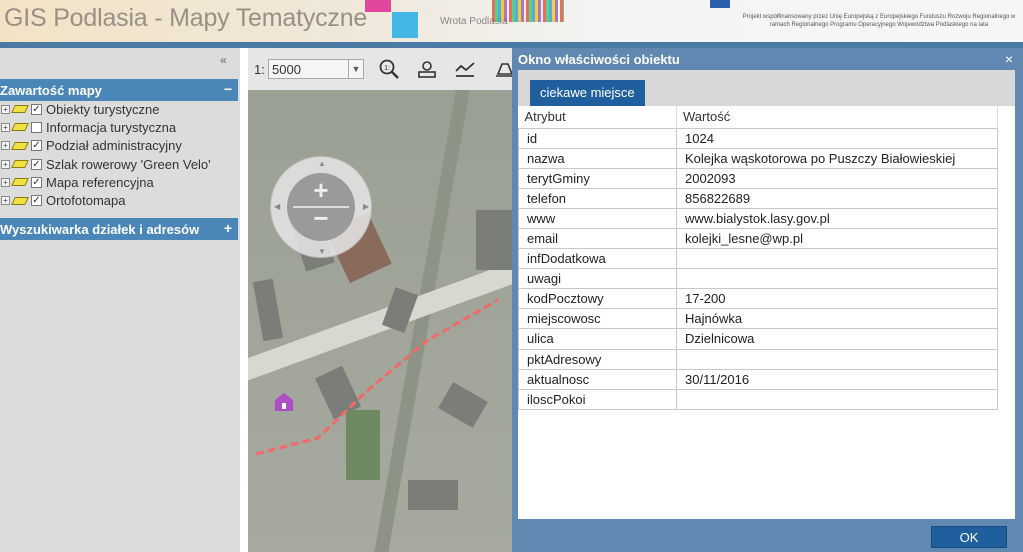 This screenshot has height=552, width=1023. I want to click on table-row: aktualnosc 30/11/2016, so click(758, 379).